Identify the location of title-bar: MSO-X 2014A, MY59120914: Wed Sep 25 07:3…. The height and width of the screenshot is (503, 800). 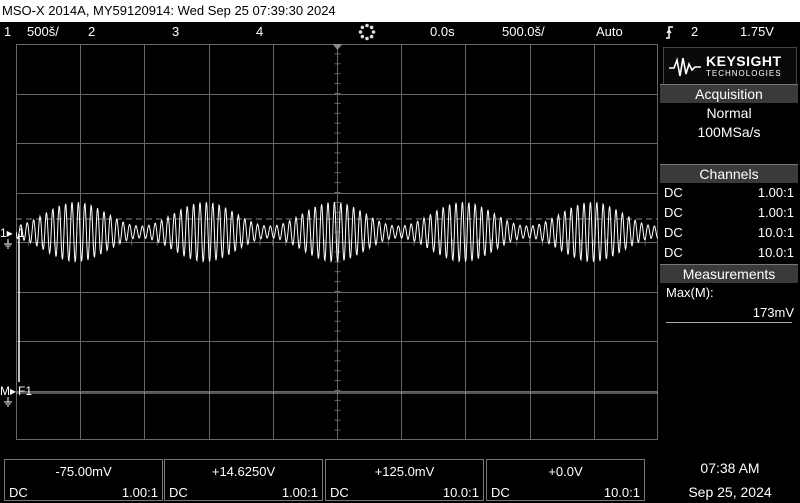
(400, 11).